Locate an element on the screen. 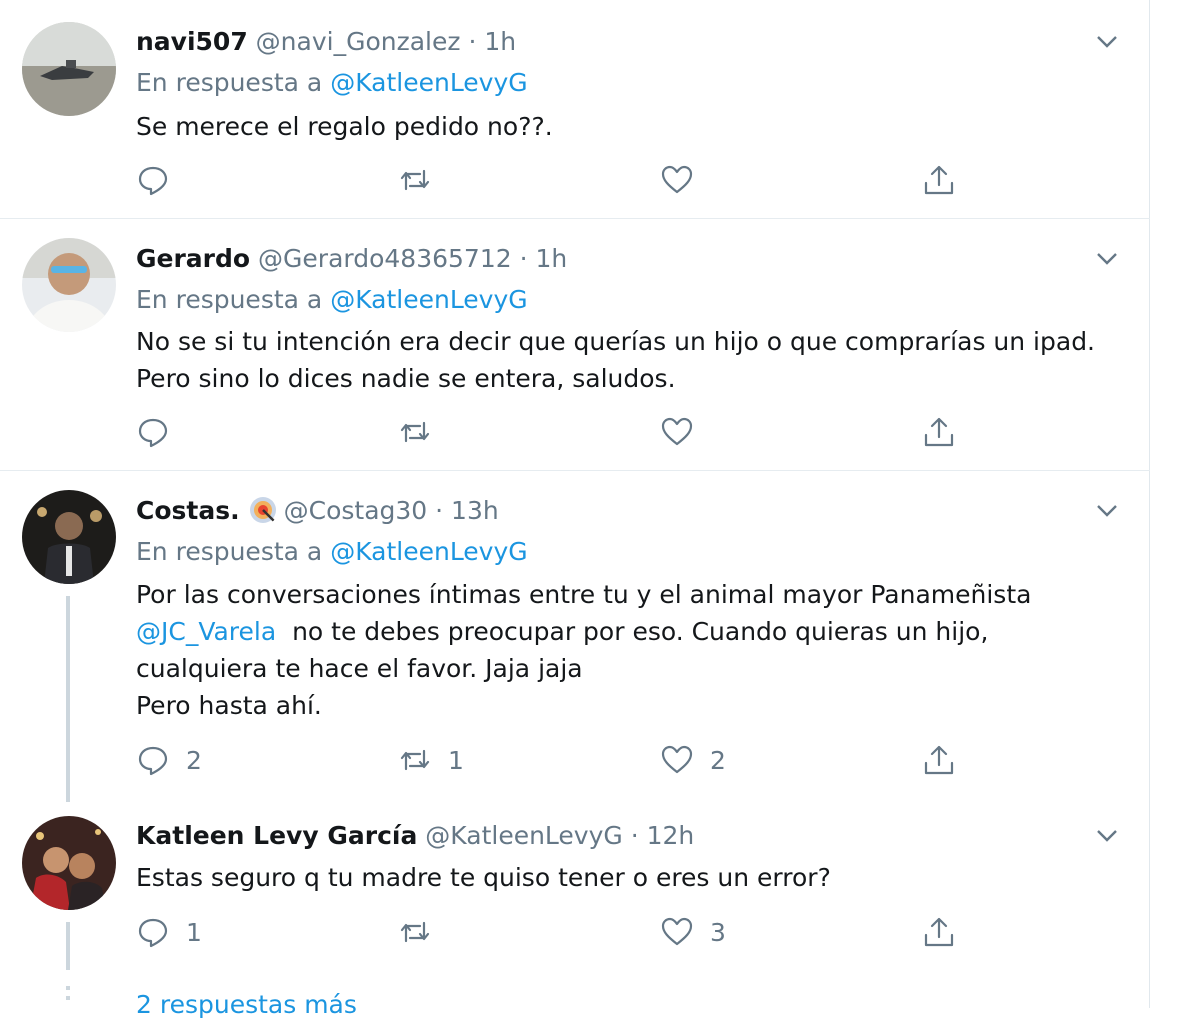 The height and width of the screenshot is (1019, 1200). mention-link: @JC_Varela is located at coordinates (206, 631).